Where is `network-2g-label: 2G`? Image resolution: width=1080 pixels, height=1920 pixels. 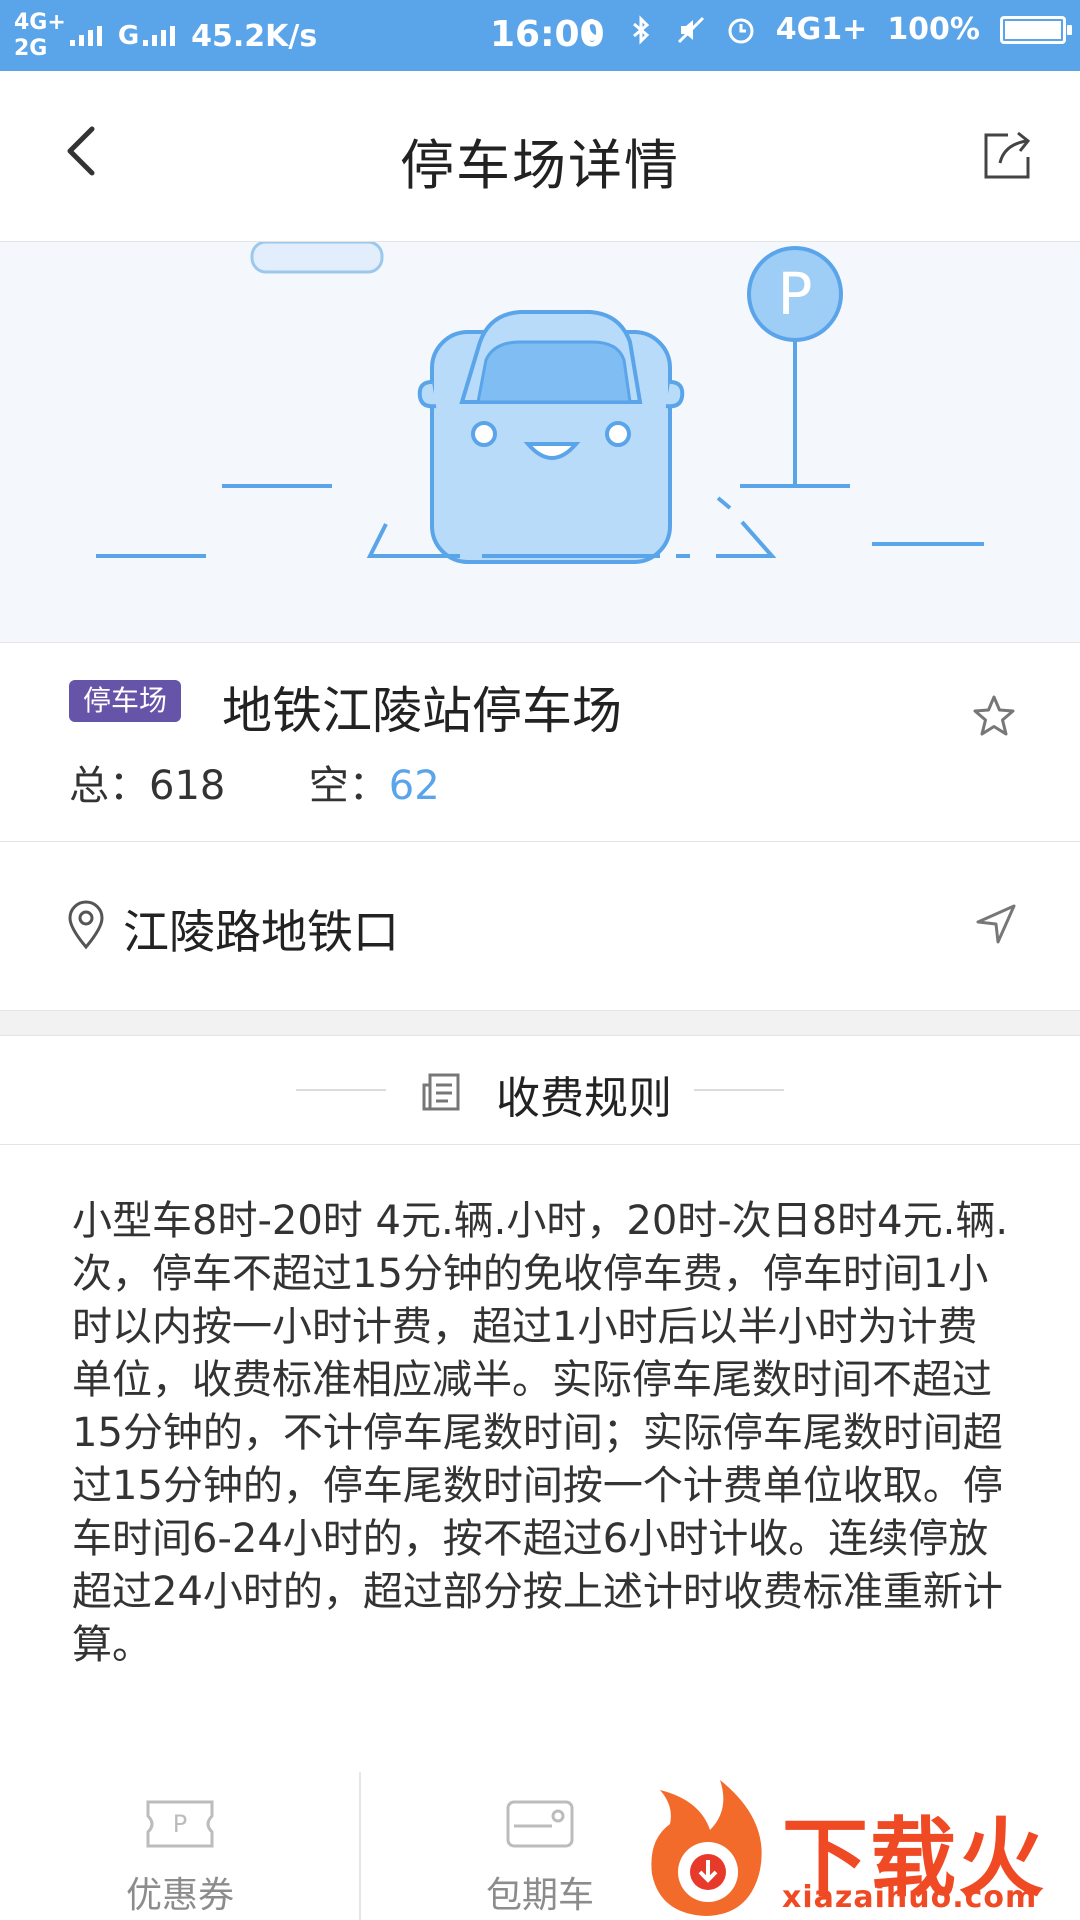 network-2g-label: 2G is located at coordinates (31, 48).